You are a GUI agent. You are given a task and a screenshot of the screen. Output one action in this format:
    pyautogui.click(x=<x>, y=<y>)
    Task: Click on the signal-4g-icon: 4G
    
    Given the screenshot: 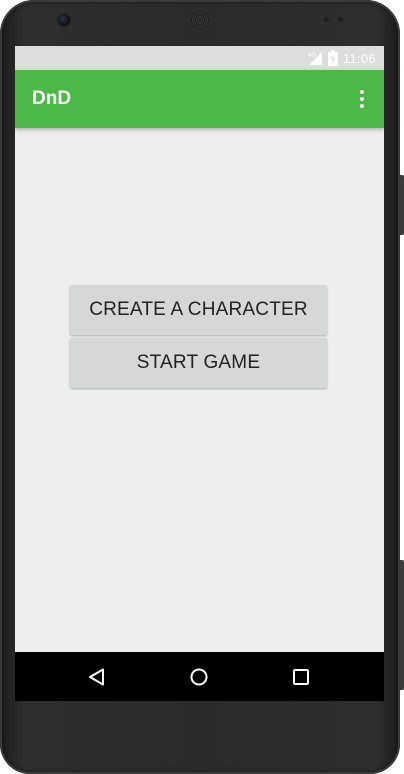 What is the action you would take?
    pyautogui.click(x=315, y=58)
    